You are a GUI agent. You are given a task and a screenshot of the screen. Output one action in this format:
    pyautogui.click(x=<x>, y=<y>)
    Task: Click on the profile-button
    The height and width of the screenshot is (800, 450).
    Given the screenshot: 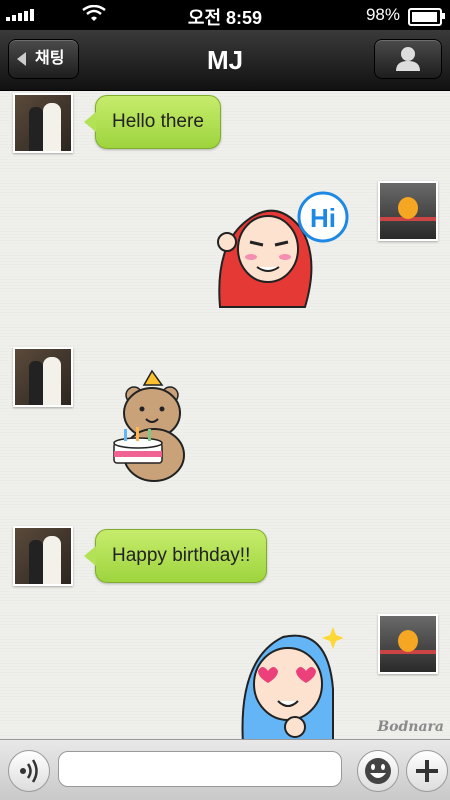 What is the action you would take?
    pyautogui.click(x=408, y=59)
    